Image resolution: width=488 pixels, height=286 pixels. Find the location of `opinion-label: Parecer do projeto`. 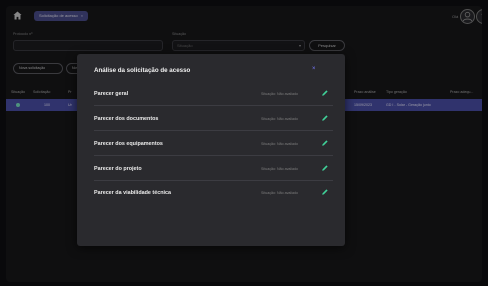

opinion-label: Parecer do projeto is located at coordinates (118, 169).